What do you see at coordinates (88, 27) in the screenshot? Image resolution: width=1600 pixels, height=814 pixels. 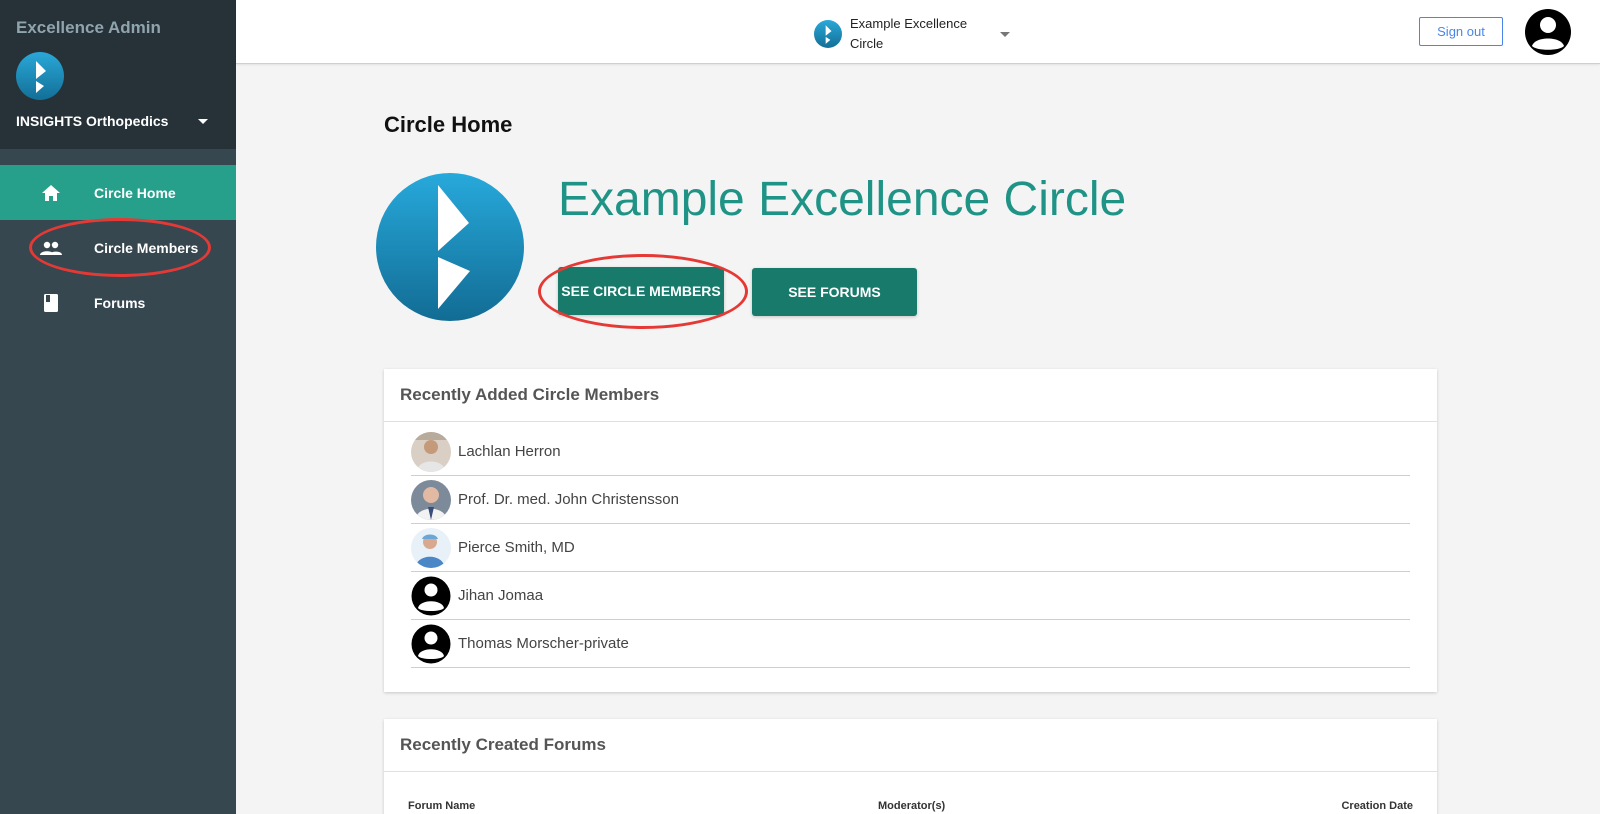 I see `app-title: Excellence Admin` at bounding box center [88, 27].